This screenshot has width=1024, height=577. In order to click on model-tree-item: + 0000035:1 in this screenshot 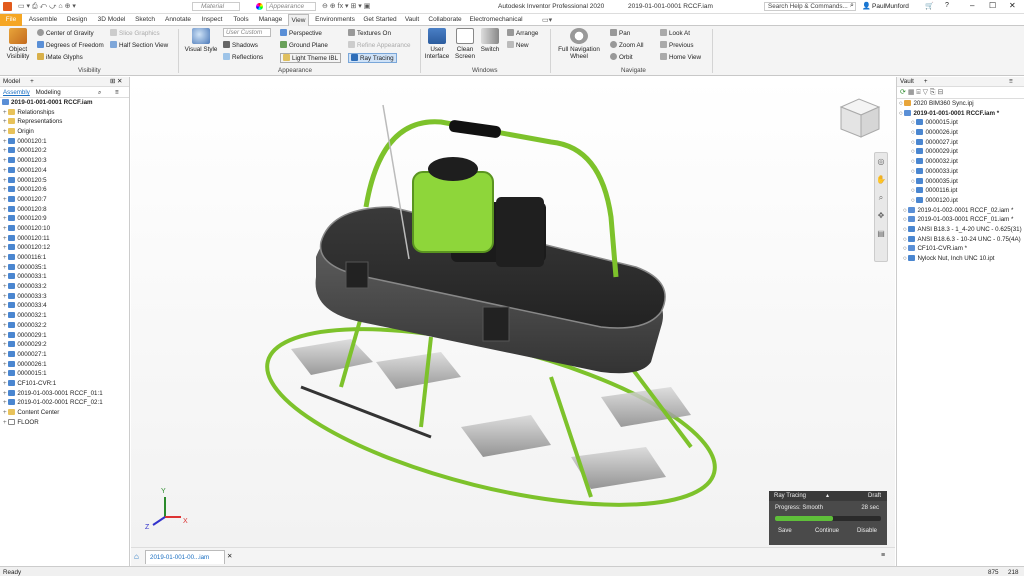, I will do `click(64, 268)`.